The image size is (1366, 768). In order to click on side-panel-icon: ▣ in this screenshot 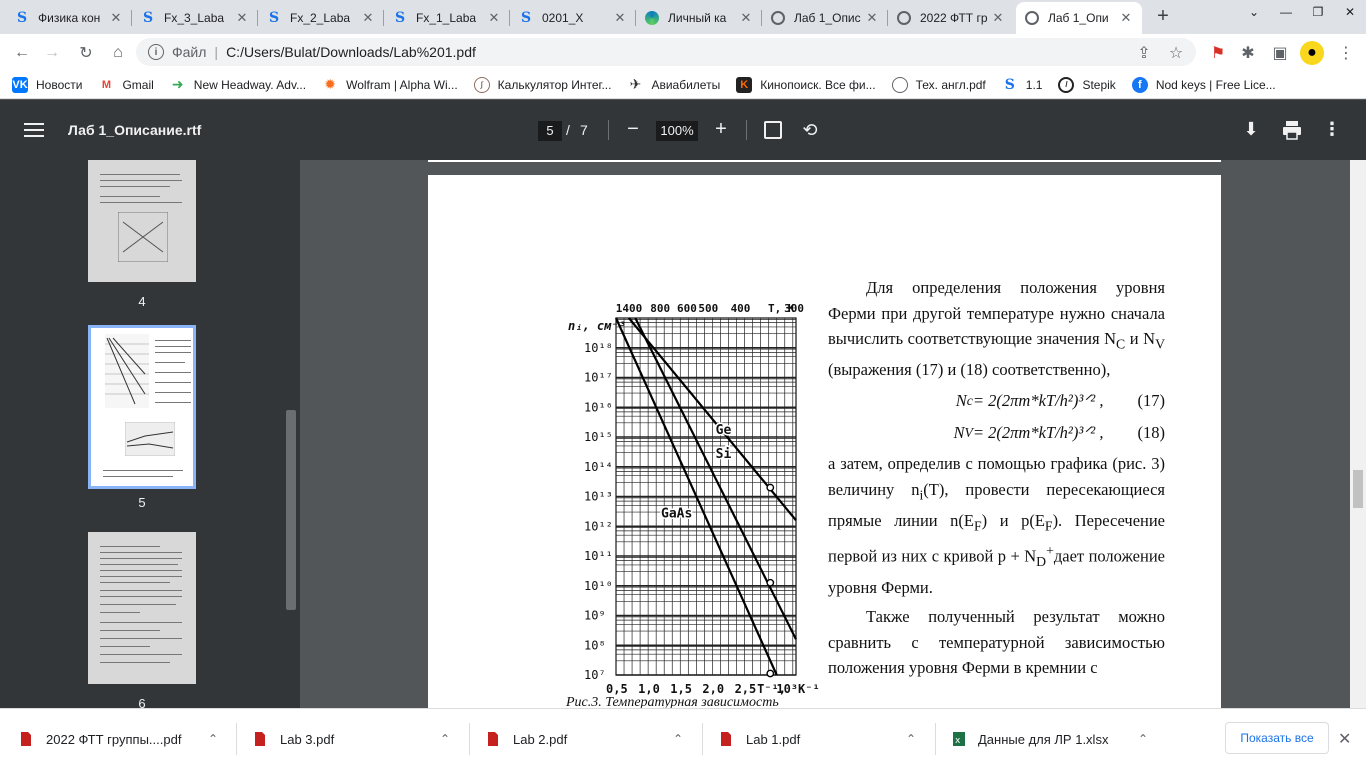, I will do `click(1280, 53)`.